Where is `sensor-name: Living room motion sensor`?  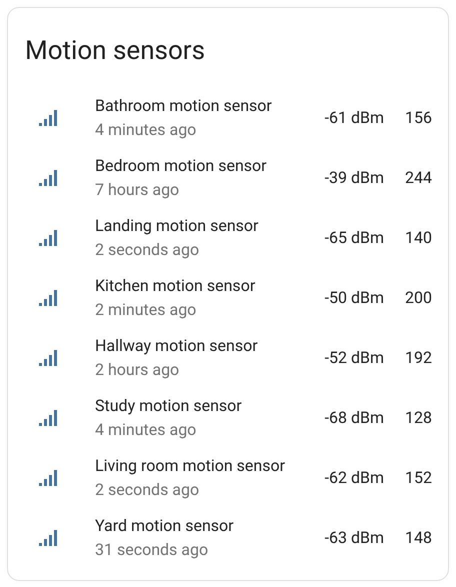 sensor-name: Living room motion sensor is located at coordinates (190, 466).